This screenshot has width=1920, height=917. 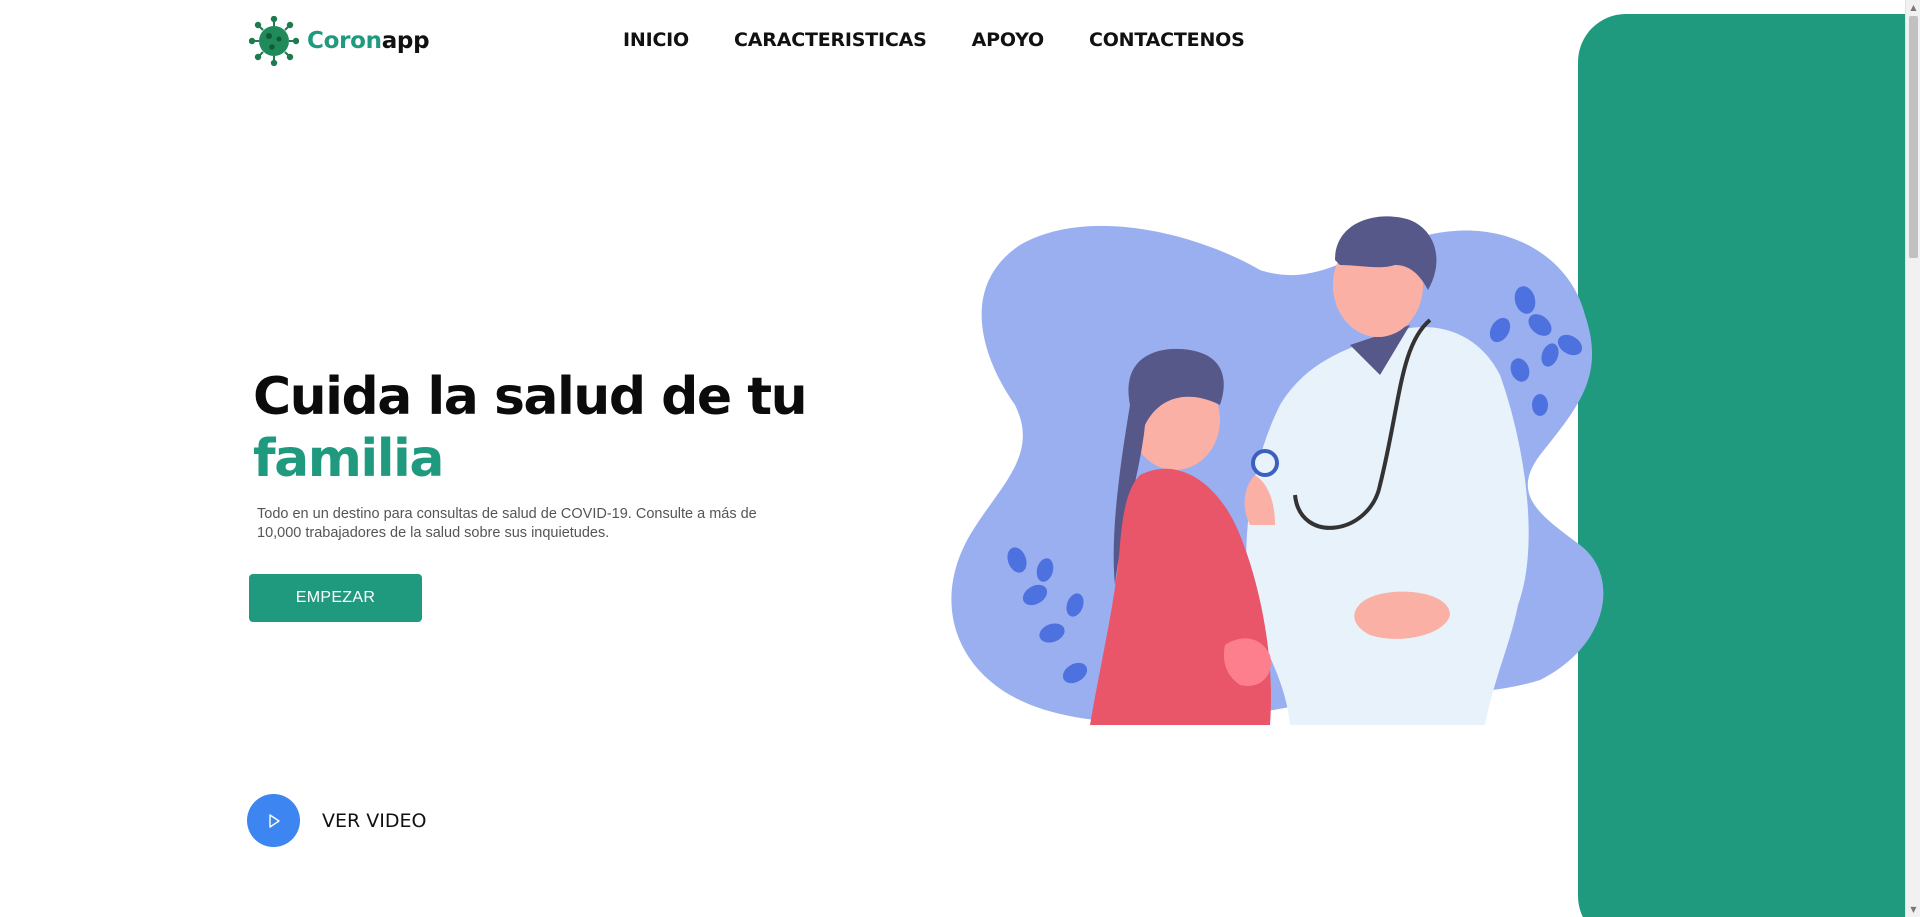 What do you see at coordinates (830, 40) in the screenshot?
I see `nav-item-caracteristicas: CARACTERISTICAS` at bounding box center [830, 40].